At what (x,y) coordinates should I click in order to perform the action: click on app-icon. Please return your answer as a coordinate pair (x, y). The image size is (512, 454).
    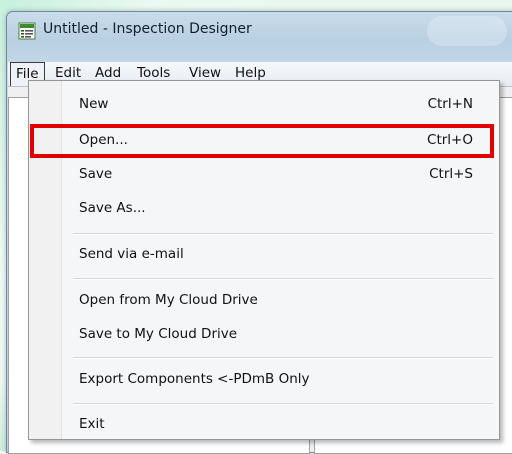
    Looking at the image, I should click on (27, 31).